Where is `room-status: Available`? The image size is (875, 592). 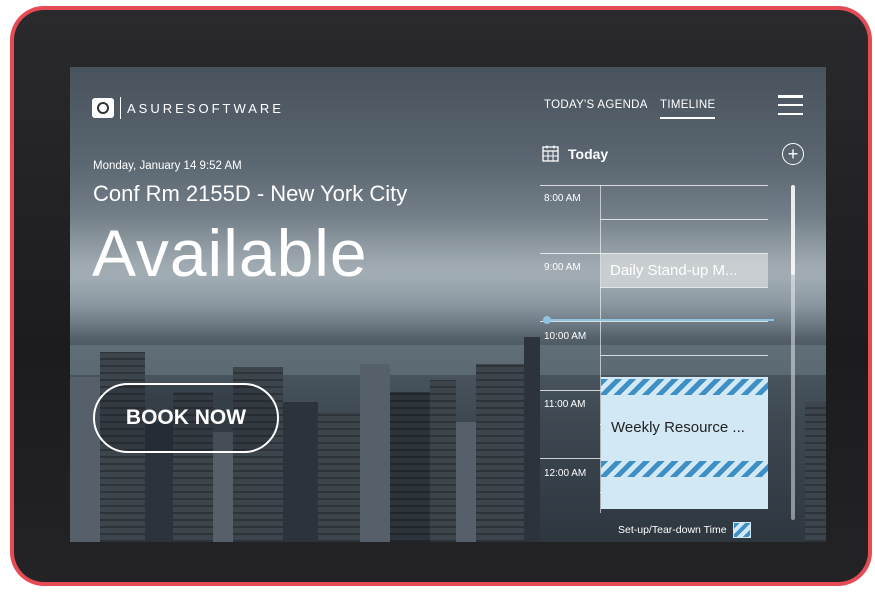 room-status: Available is located at coordinates (230, 253).